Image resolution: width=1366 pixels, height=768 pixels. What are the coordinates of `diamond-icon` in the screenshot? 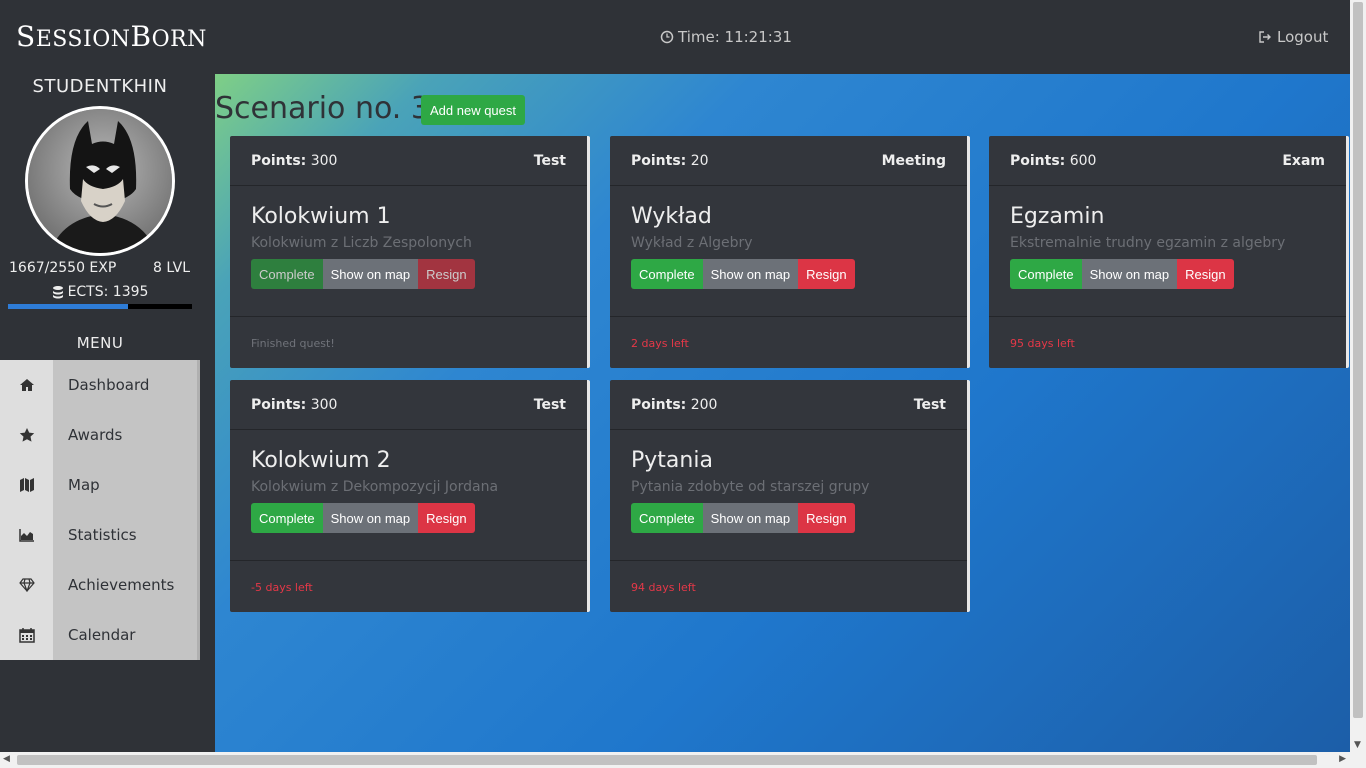 It's located at (26, 585).